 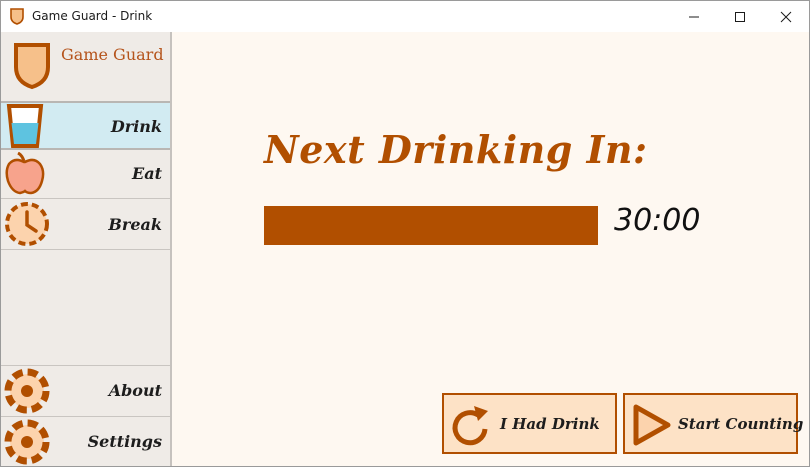 I want to click on close-button, so click(x=786, y=16).